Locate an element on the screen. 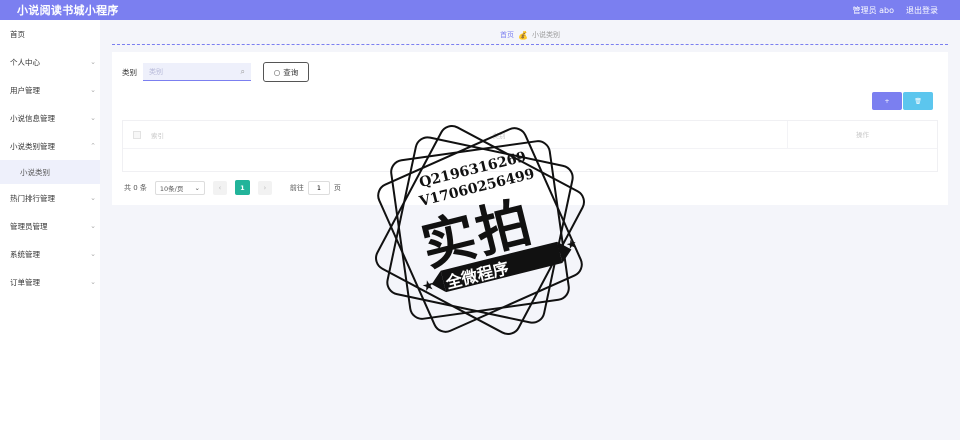  search-box: ⌕ is located at coordinates (197, 72).